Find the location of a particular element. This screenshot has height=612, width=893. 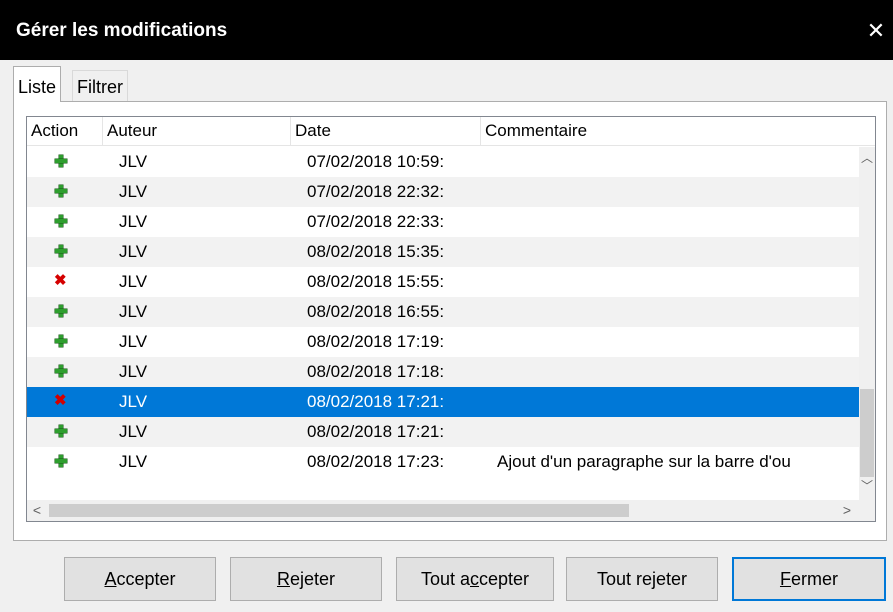

row-date: 07/02/2018 10:59: is located at coordinates (376, 161).